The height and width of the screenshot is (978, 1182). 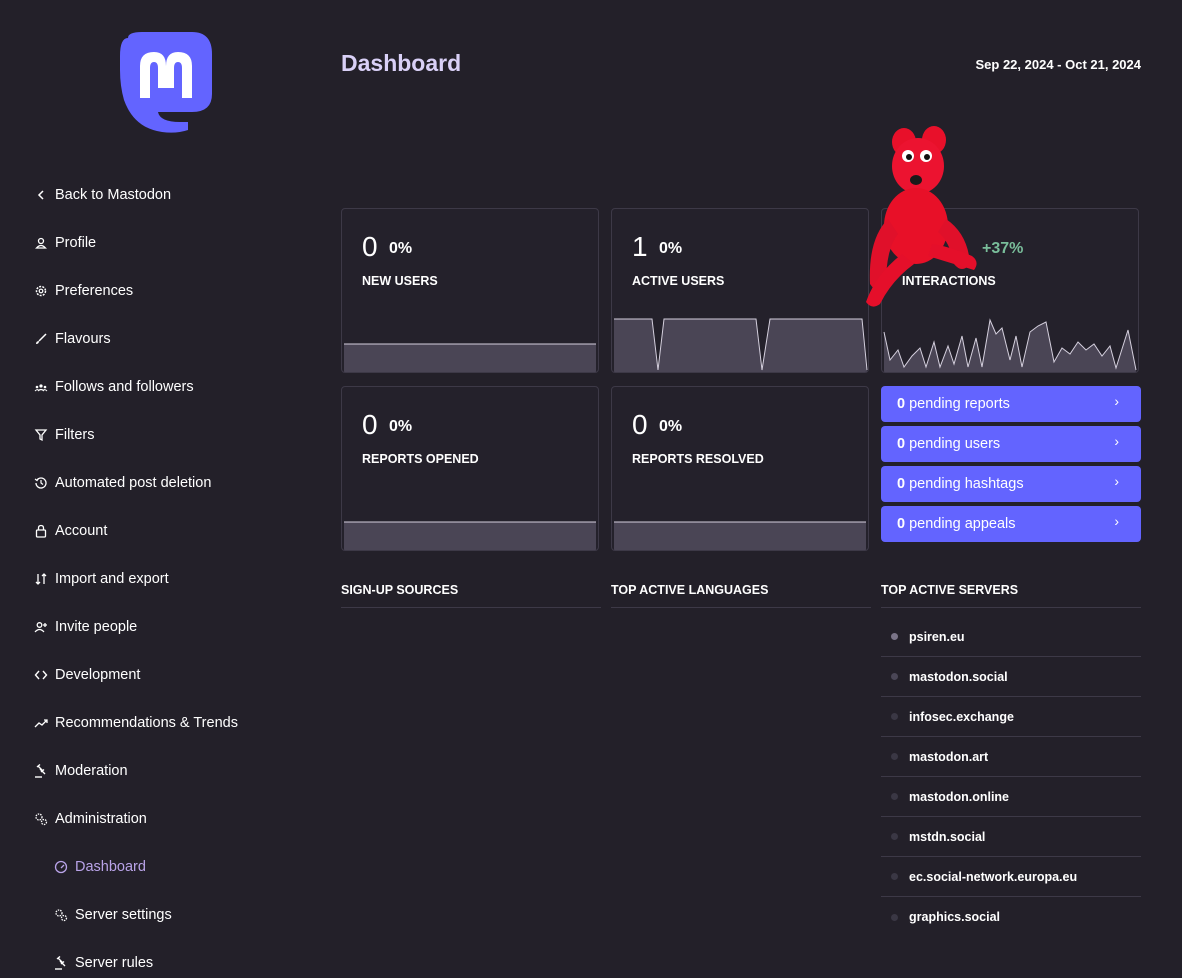 What do you see at coordinates (124, 387) in the screenshot?
I see `sidebar-item-label: Follows and followers` at bounding box center [124, 387].